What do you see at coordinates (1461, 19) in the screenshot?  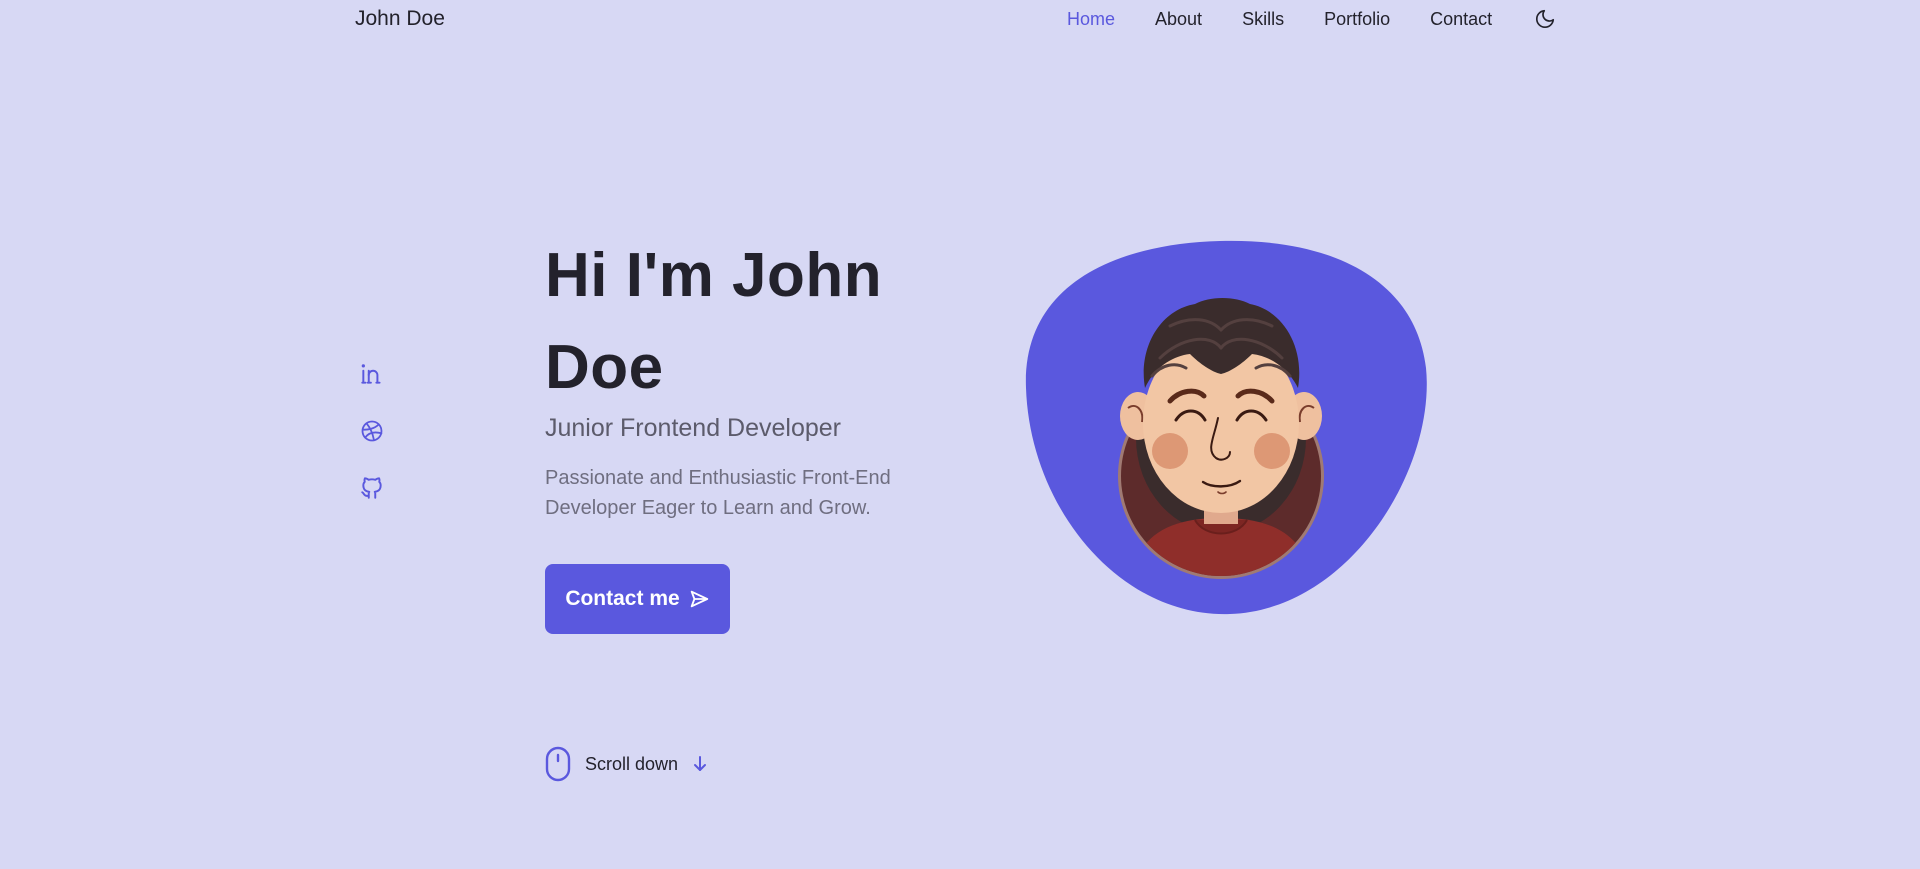 I see `nav-contact: Contact` at bounding box center [1461, 19].